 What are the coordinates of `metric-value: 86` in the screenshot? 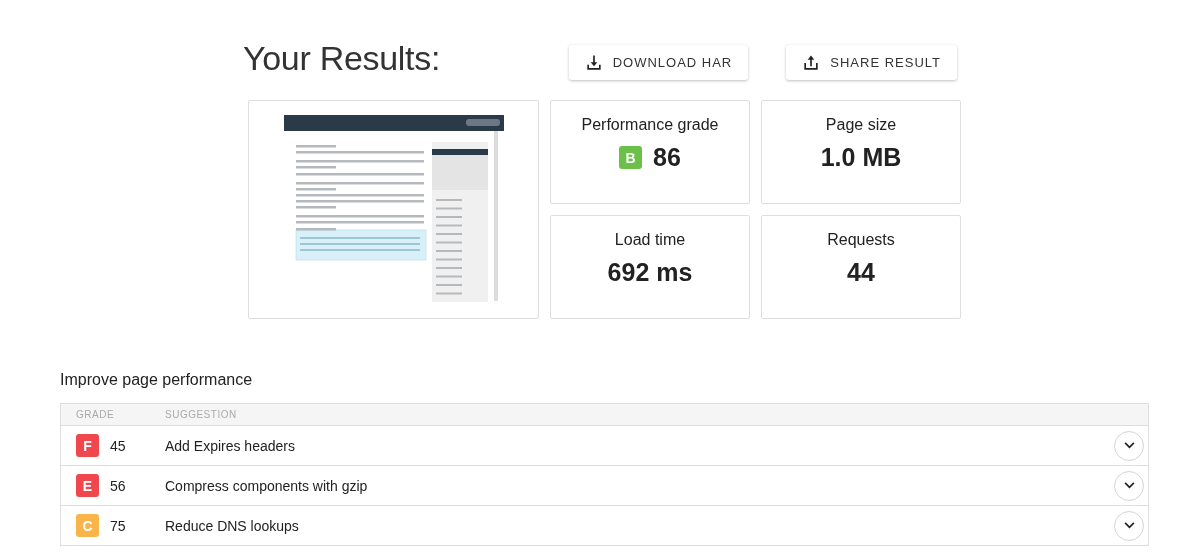 It's located at (667, 157).